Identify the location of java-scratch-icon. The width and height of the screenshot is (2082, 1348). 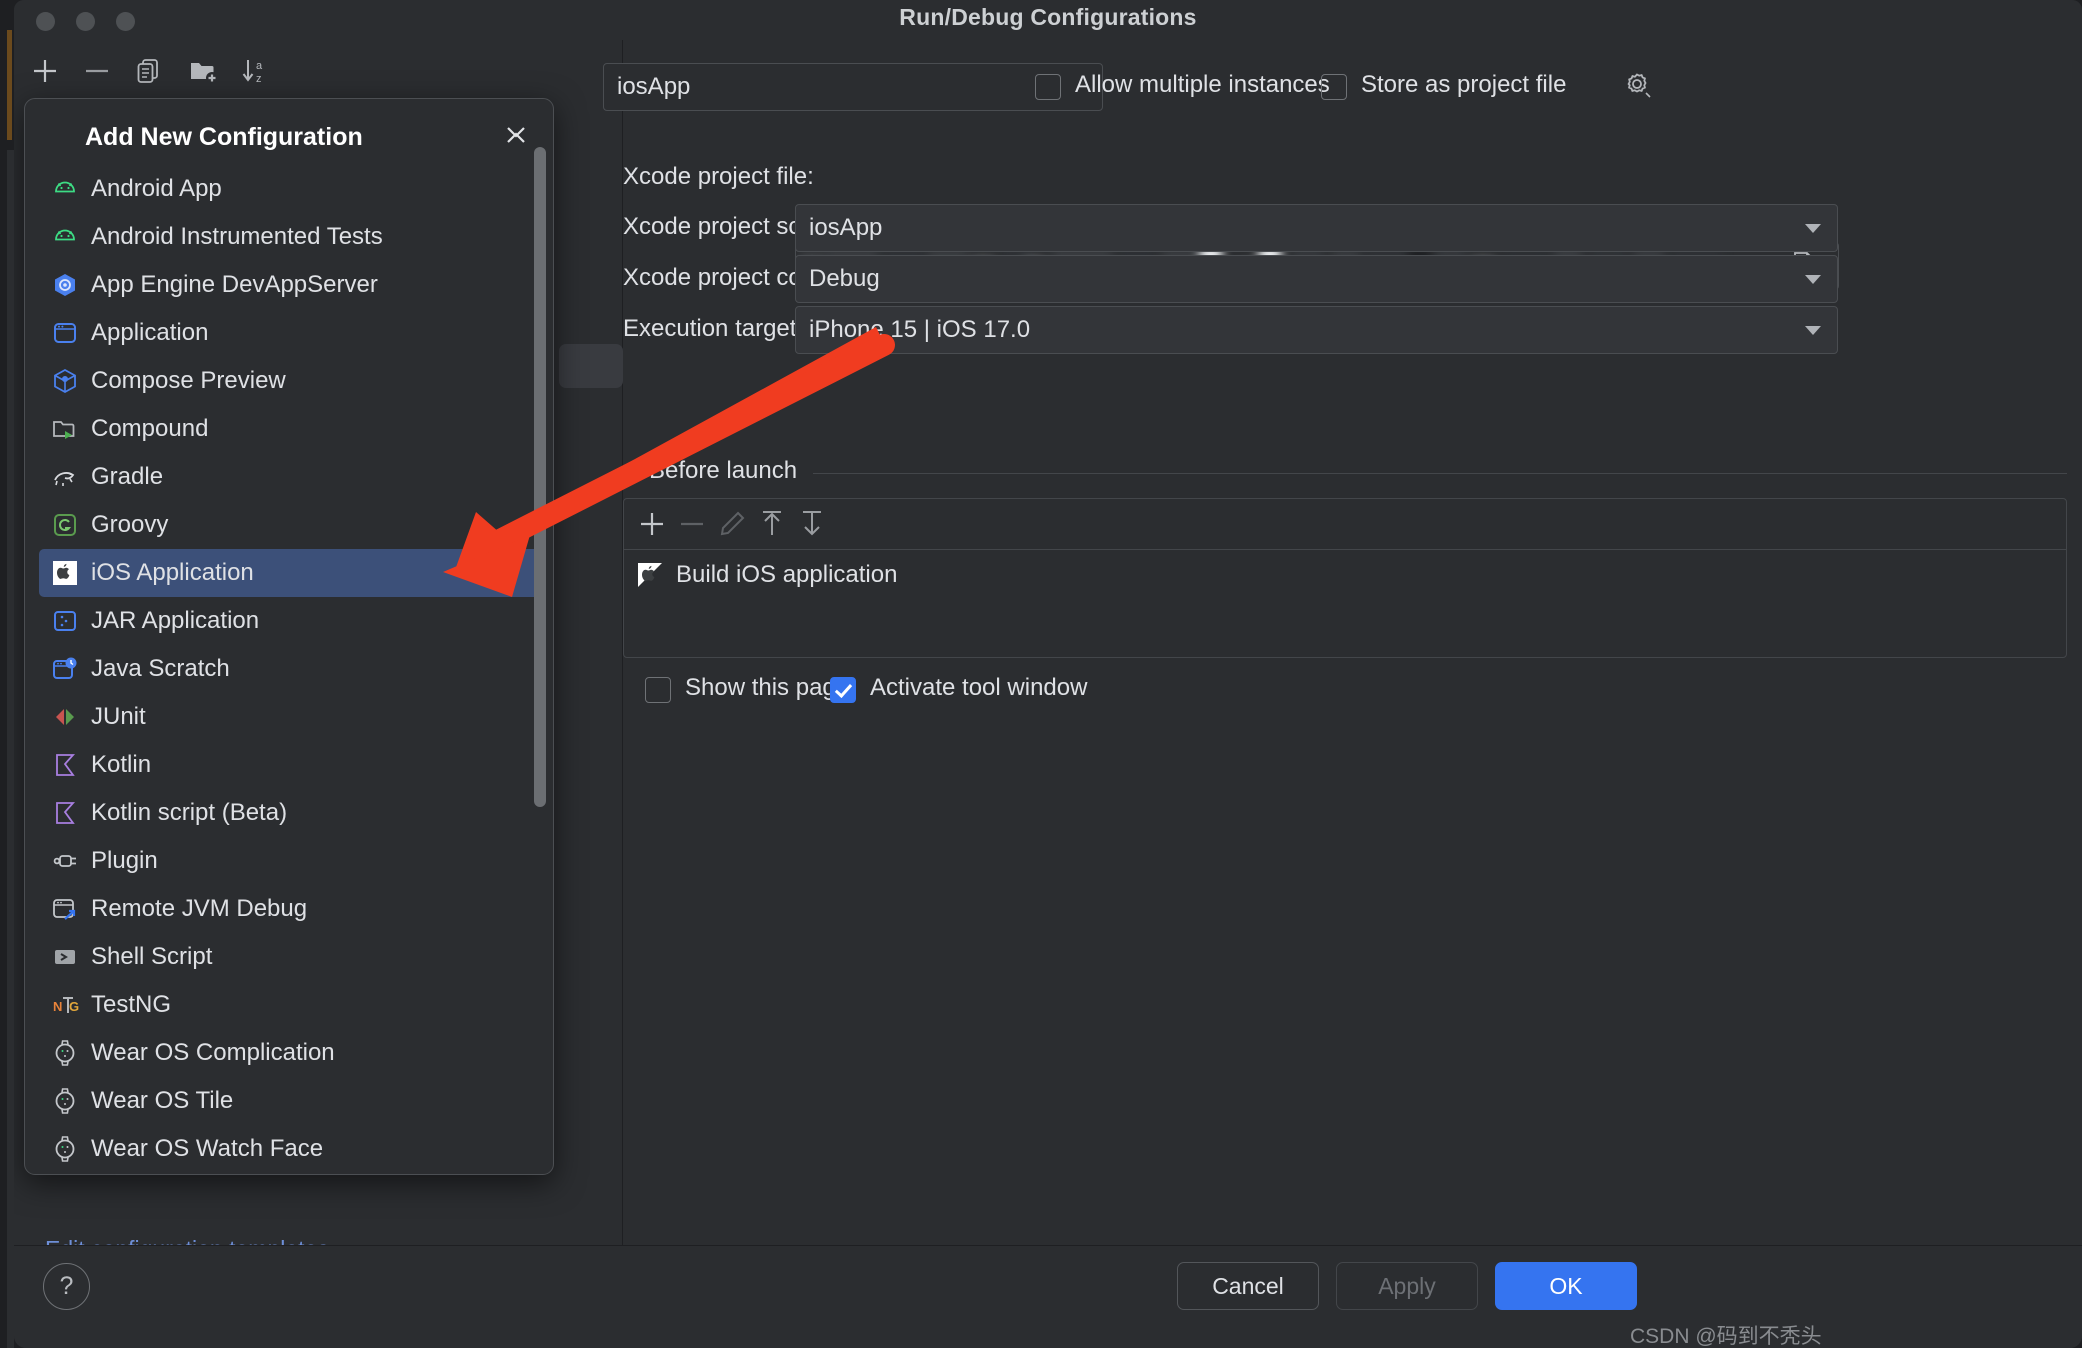
(65, 669).